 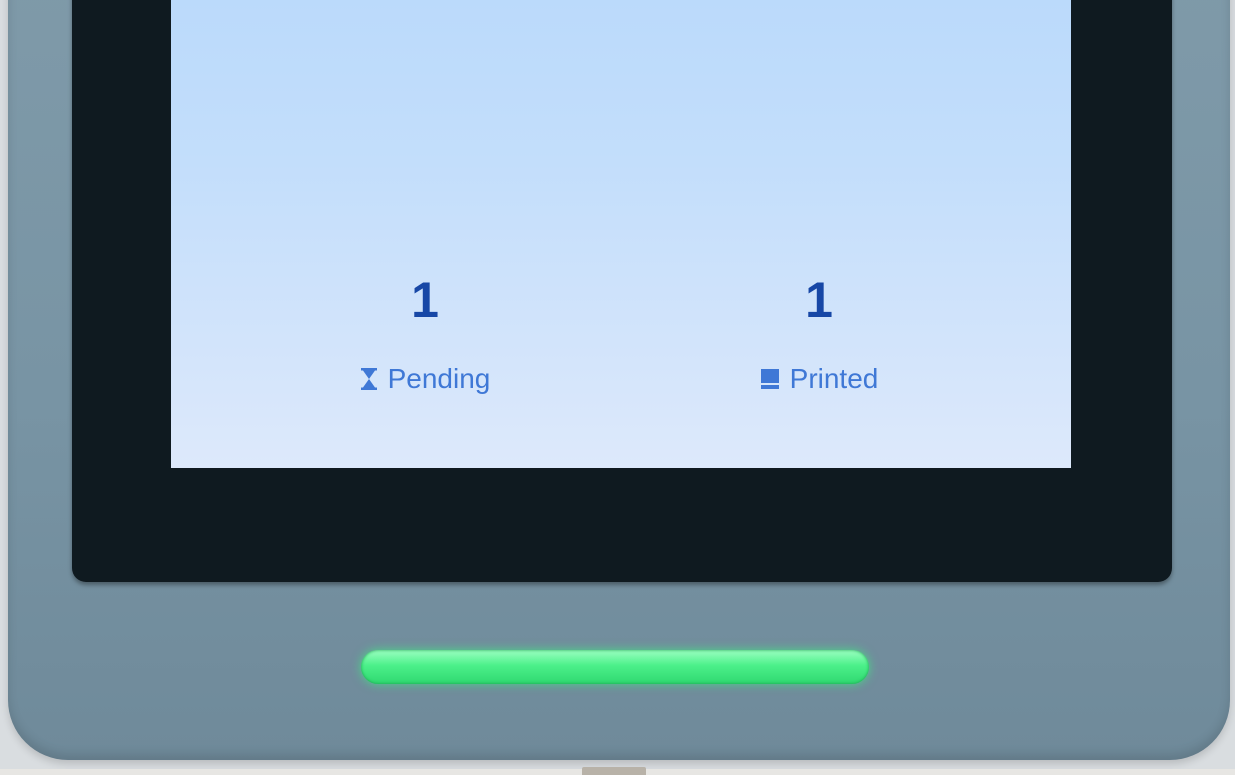 I want to click on printed-label-row: Printed, so click(x=819, y=379).